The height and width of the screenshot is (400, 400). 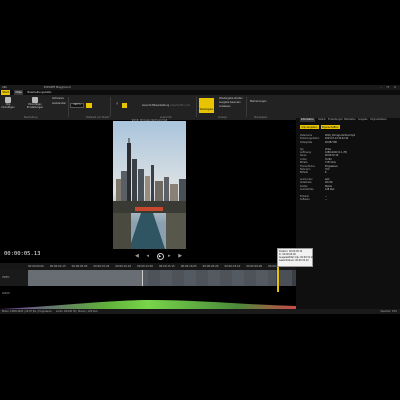 What do you see at coordinates (148, 304) in the screenshot?
I see `audio-level-gradient` at bounding box center [148, 304].